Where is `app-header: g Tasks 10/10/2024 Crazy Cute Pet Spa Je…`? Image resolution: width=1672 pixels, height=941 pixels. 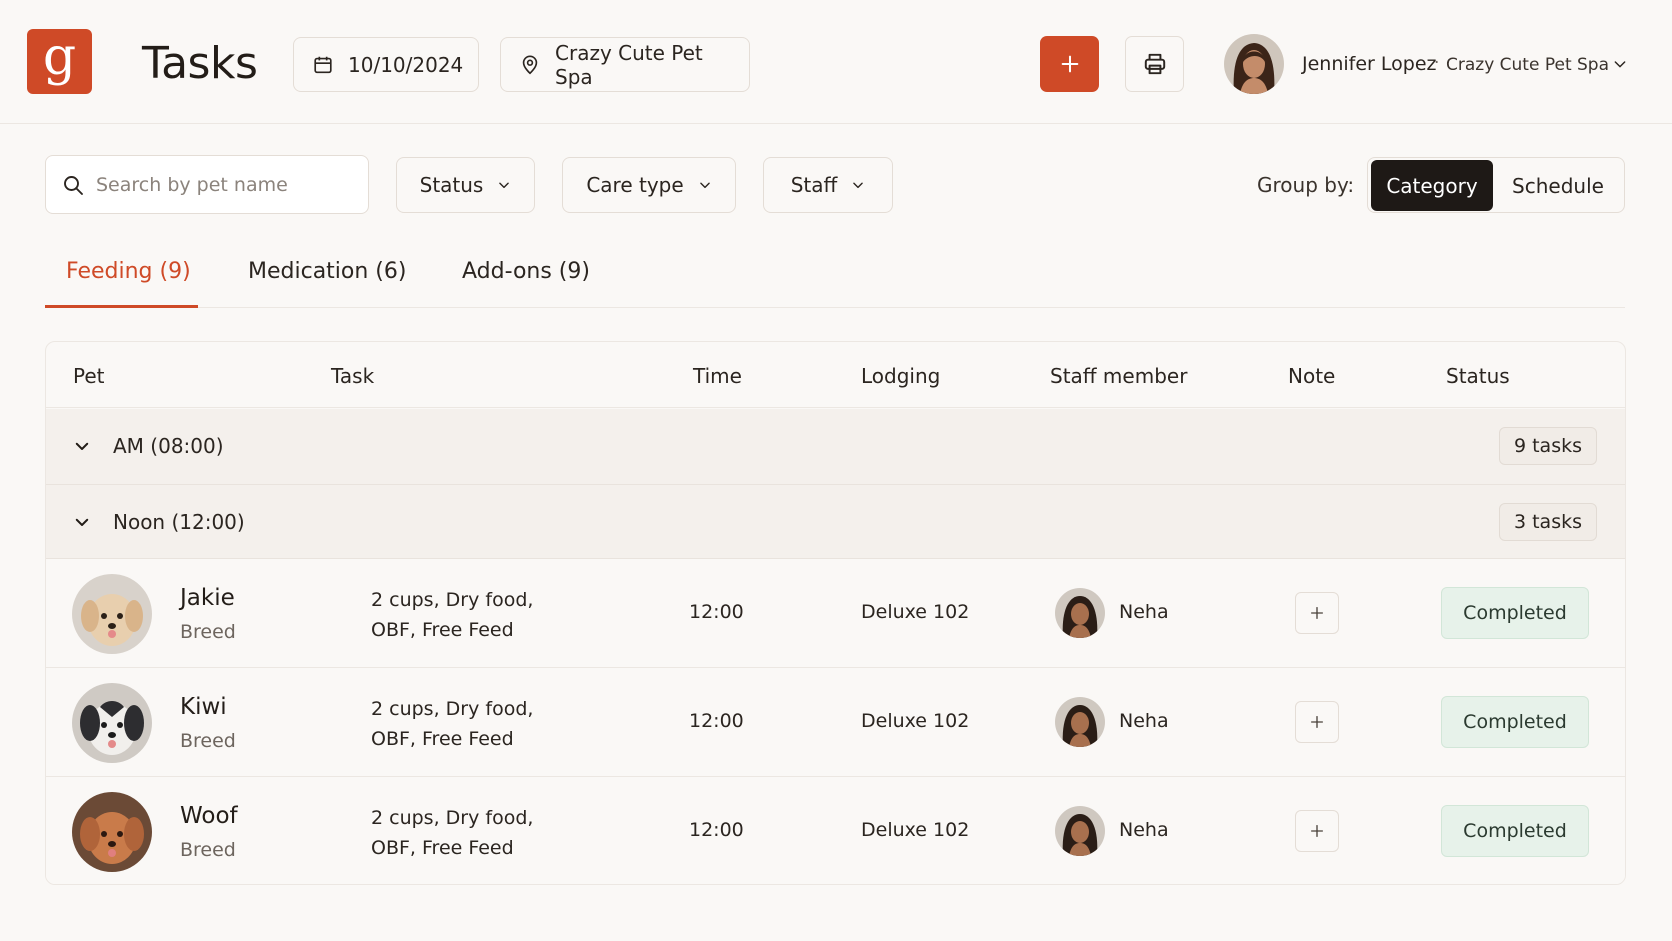 app-header: g Tasks 10/10/2024 Crazy Cute Pet Spa Je… is located at coordinates (836, 62).